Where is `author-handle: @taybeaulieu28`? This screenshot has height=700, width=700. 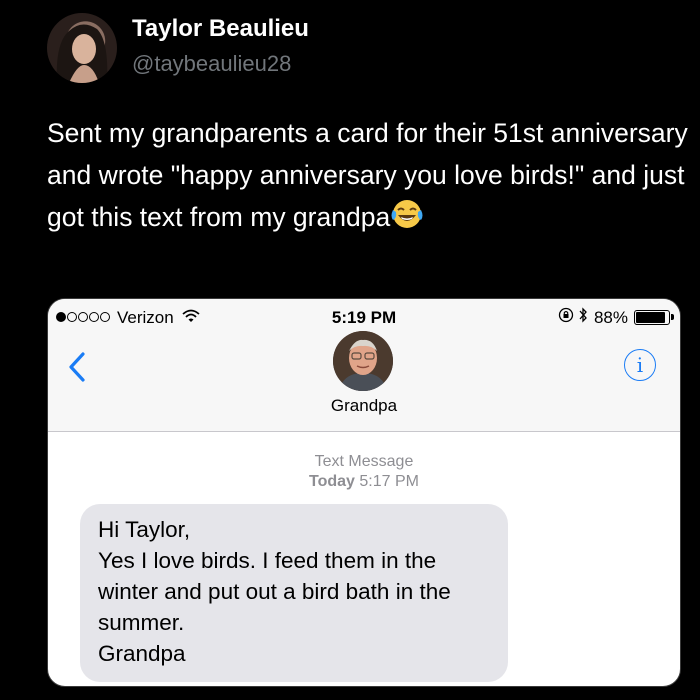
author-handle: @taybeaulieu28 is located at coordinates (211, 64).